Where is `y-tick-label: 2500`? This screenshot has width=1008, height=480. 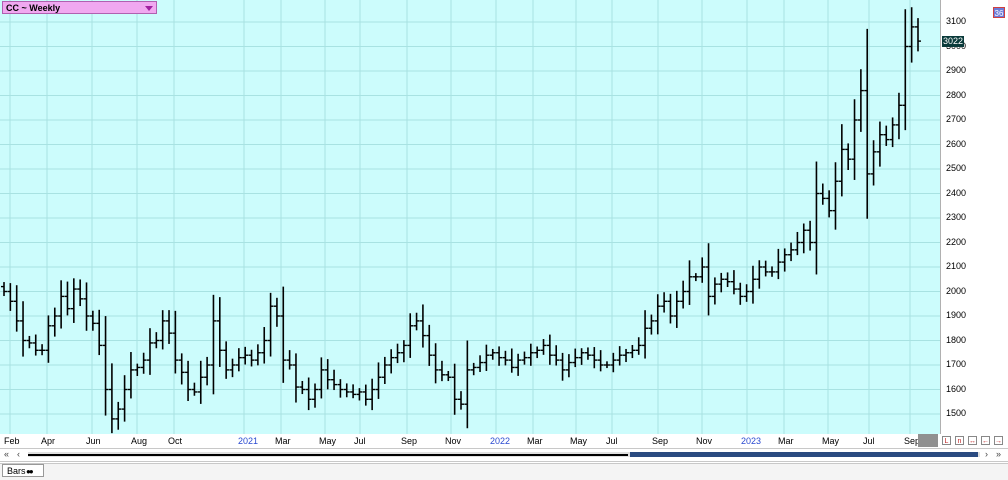 y-tick-label: 2500 is located at coordinates (956, 168).